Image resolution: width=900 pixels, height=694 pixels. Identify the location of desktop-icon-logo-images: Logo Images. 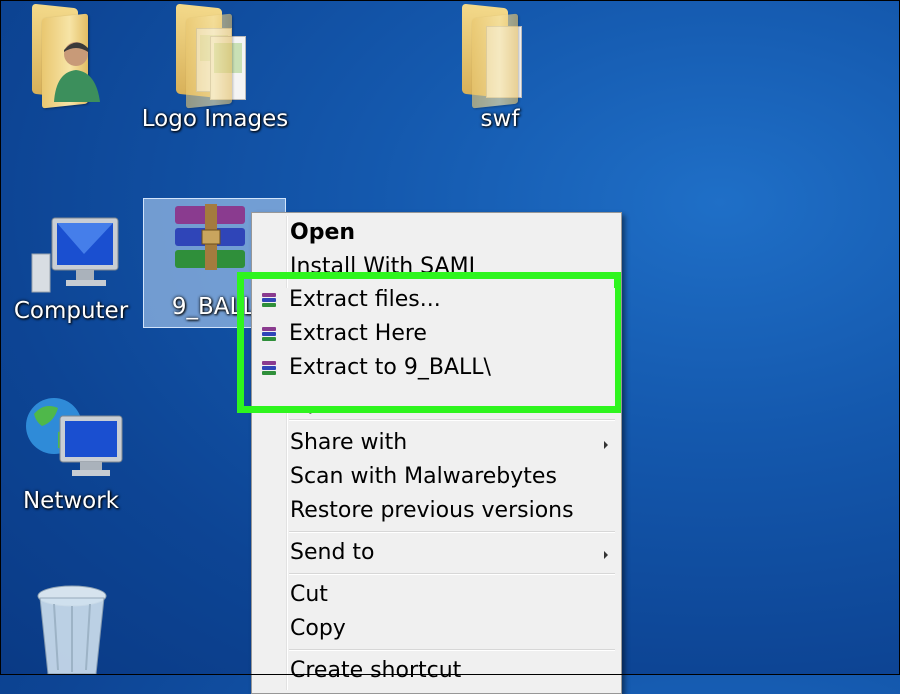
(215, 69).